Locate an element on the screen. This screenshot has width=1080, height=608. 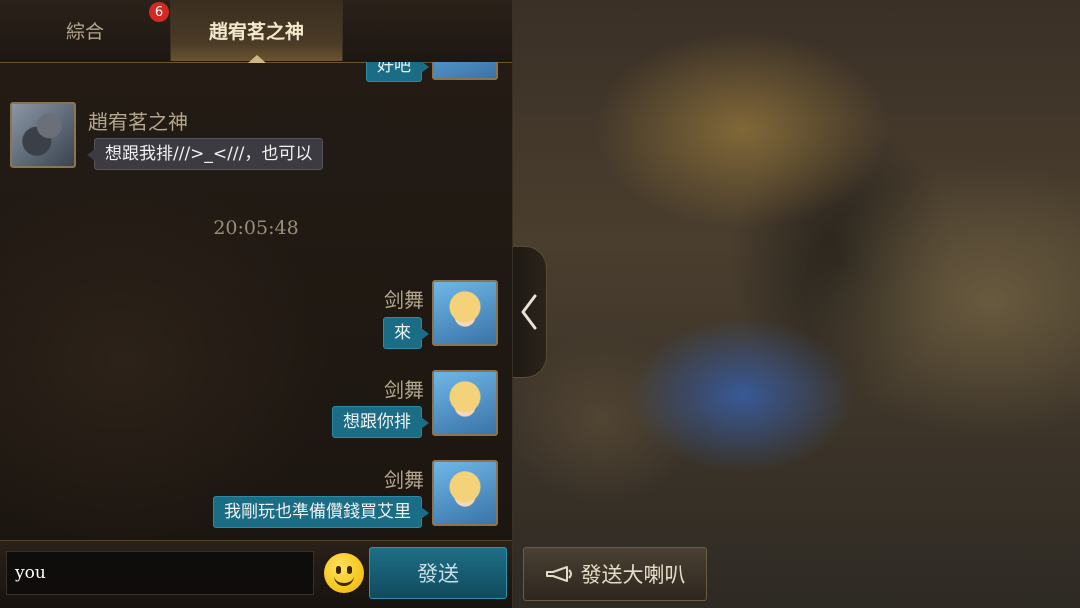
message-bubble: 好吧 is located at coordinates (397, 72).